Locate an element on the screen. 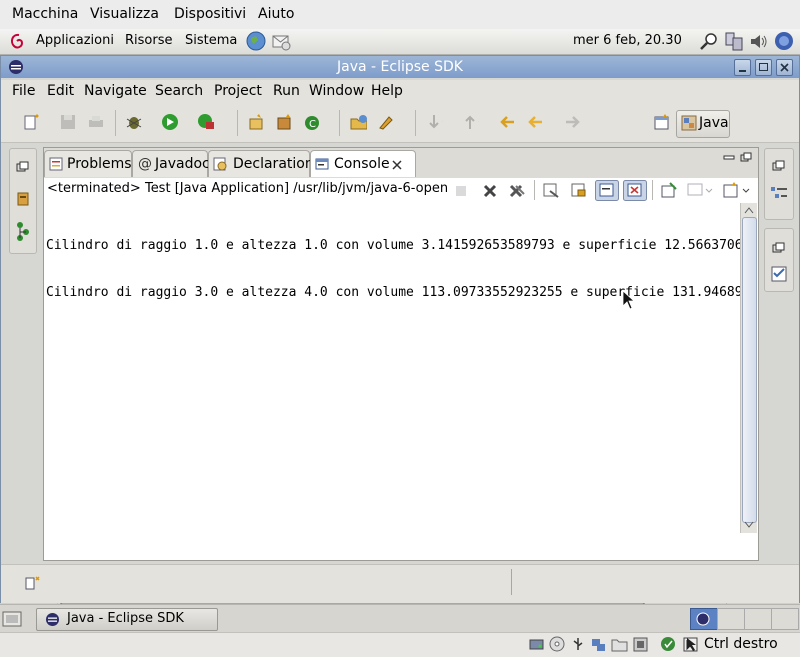  svg-text: C is located at coordinates (312, 124).